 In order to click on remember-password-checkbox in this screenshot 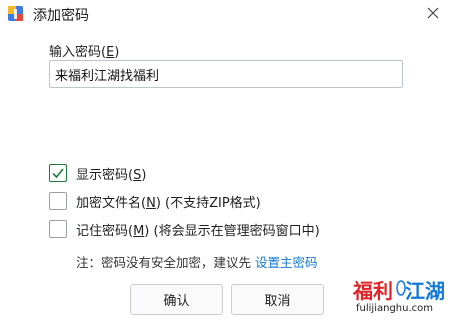, I will do `click(58, 229)`.